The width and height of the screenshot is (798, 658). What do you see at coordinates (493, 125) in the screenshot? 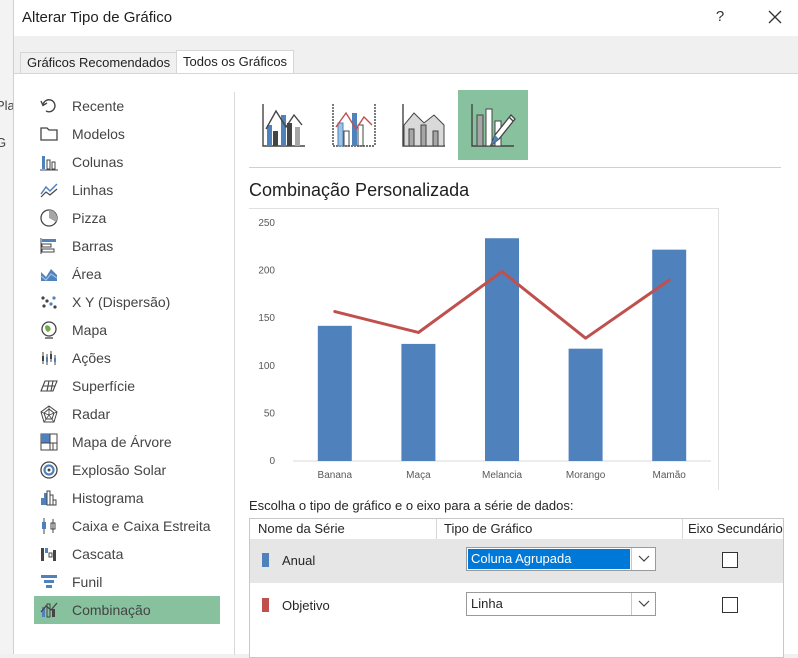
I see `subtype-custom-combination` at bounding box center [493, 125].